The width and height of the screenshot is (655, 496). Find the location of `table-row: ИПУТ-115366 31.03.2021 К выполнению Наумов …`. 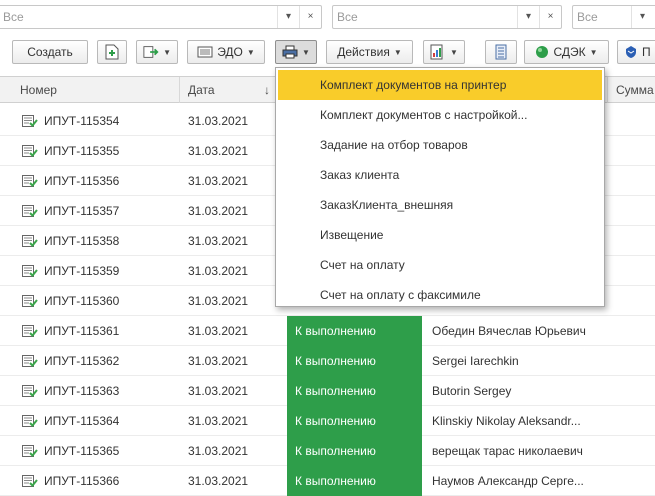

table-row: ИПУТ-115366 31.03.2021 К выполнению Наумов … is located at coordinates (327, 481).